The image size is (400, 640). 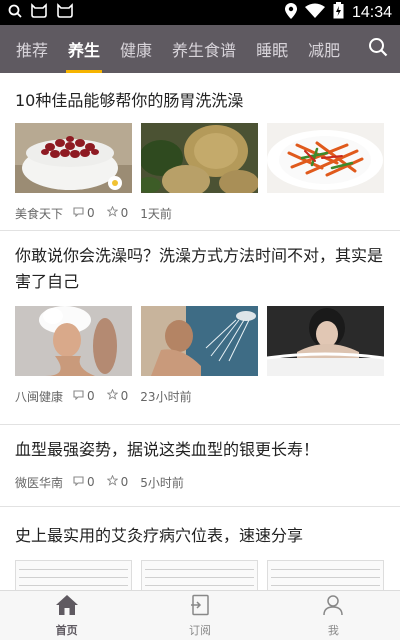 I want to click on tab-weight-loss: 减肥, so click(x=324, y=49).